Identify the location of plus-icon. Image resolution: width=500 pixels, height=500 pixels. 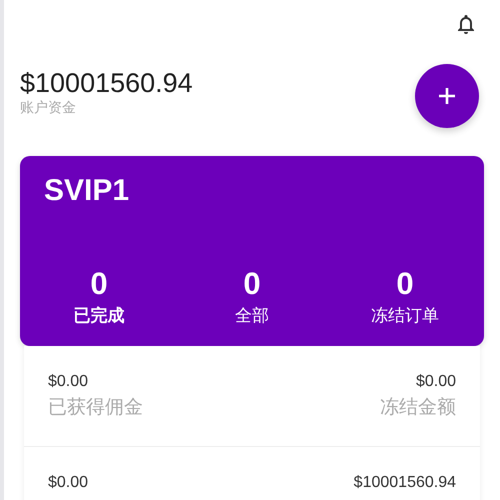
(447, 96).